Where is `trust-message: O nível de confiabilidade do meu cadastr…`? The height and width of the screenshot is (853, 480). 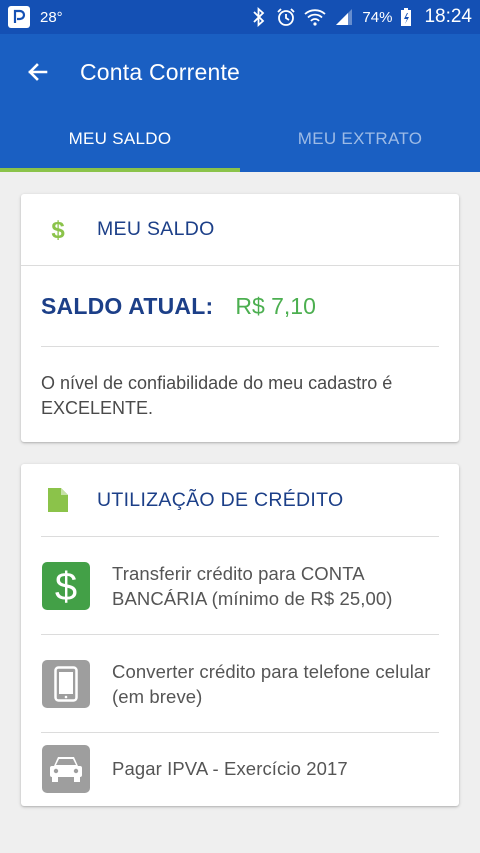 trust-message: O nível de confiabilidade do meu cadastr… is located at coordinates (217, 395).